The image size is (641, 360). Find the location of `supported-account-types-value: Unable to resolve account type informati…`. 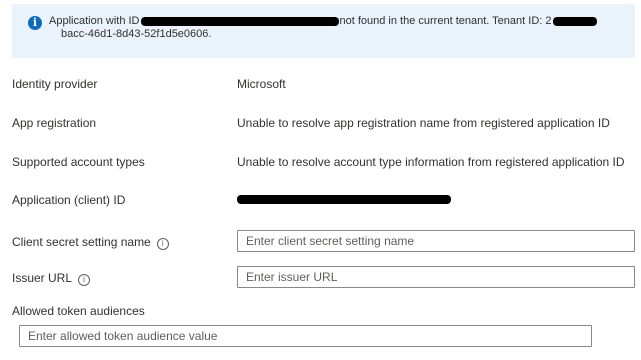

supported-account-types-value: Unable to resolve account type informati… is located at coordinates (431, 162).